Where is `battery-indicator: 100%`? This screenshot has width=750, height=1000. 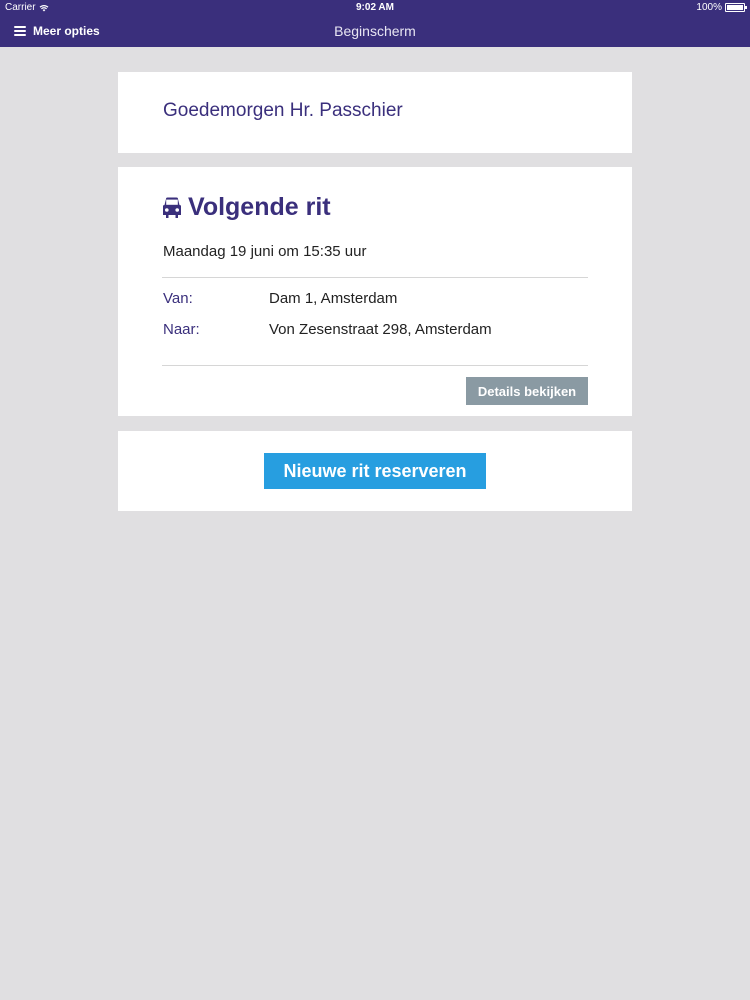
battery-indicator: 100% is located at coordinates (721, 7).